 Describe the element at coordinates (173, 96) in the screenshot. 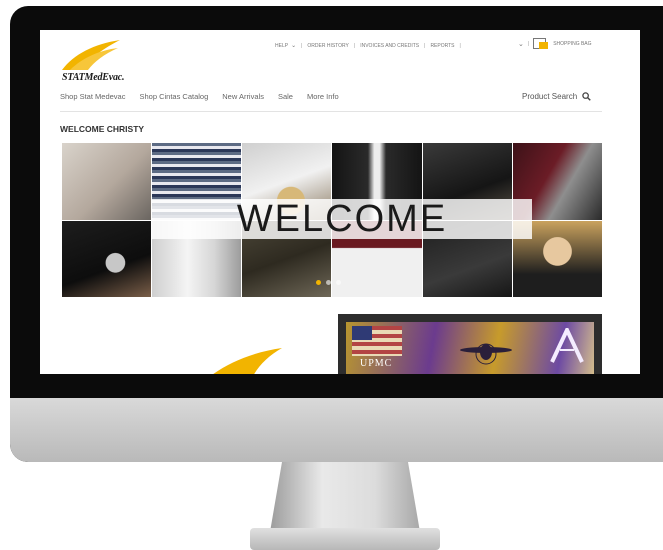

I see `nav-shop-cintas-catalog: Shop Cintas Catalog` at that location.